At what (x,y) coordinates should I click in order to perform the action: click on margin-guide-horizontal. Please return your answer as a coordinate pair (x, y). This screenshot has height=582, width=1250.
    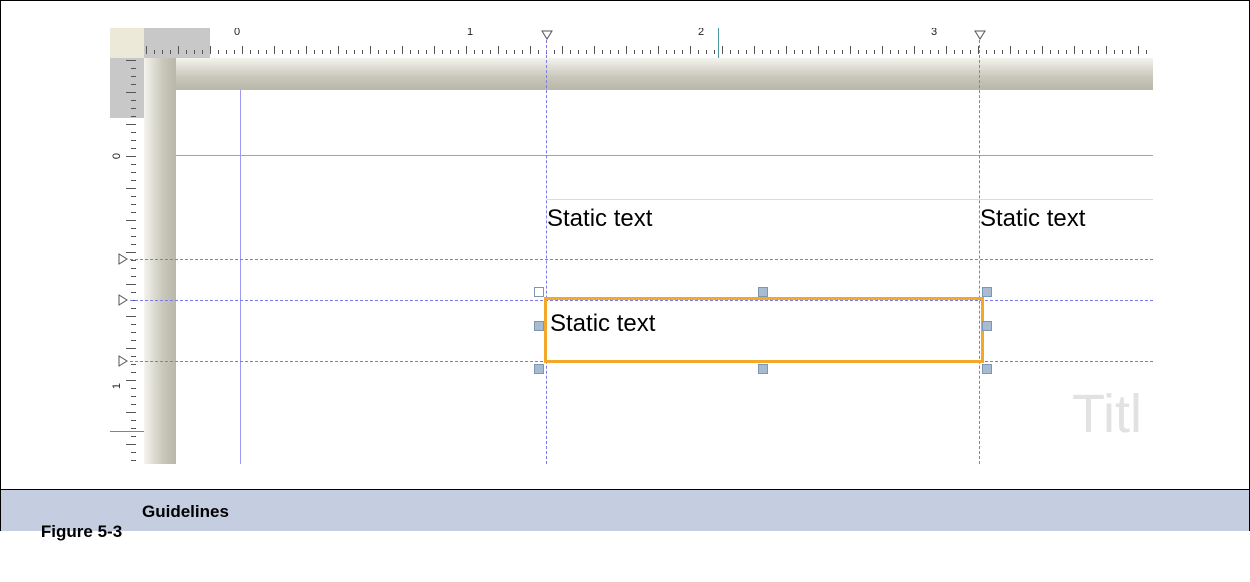
    Looking at the image, I should click on (664, 155).